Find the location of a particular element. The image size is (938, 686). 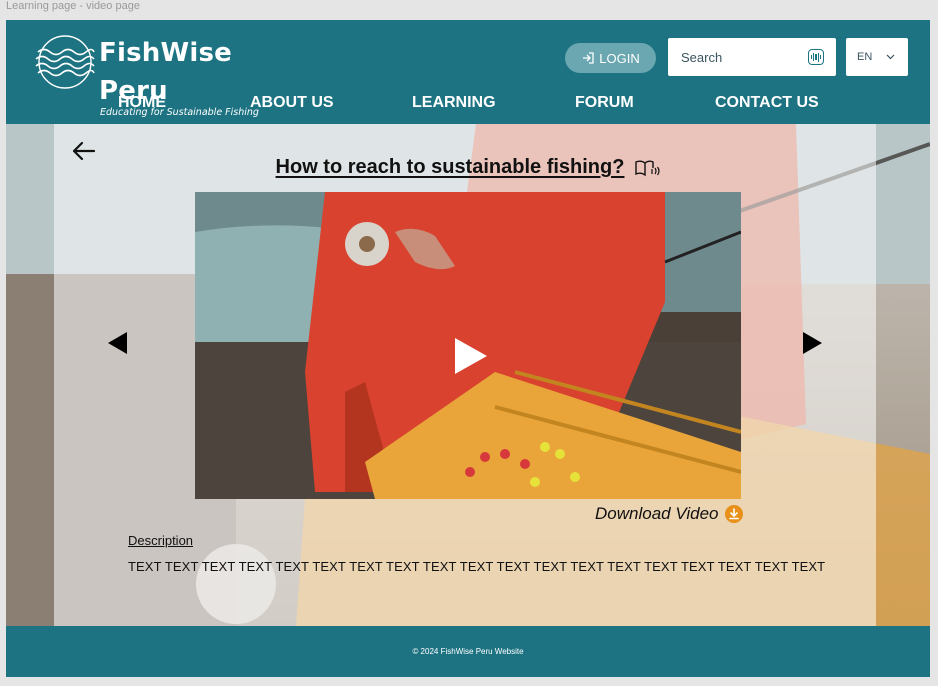

play-icon is located at coordinates (471, 356).